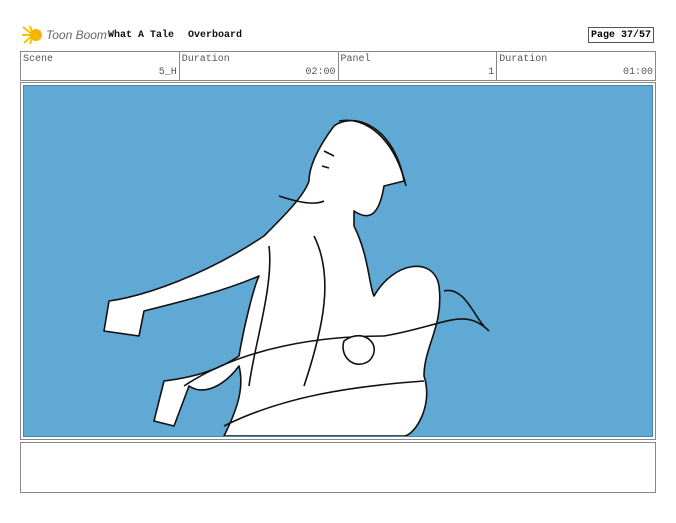 This screenshot has height=523, width=676. Describe the element at coordinates (637, 72) in the screenshot. I see `duration-value: 01:00` at that location.